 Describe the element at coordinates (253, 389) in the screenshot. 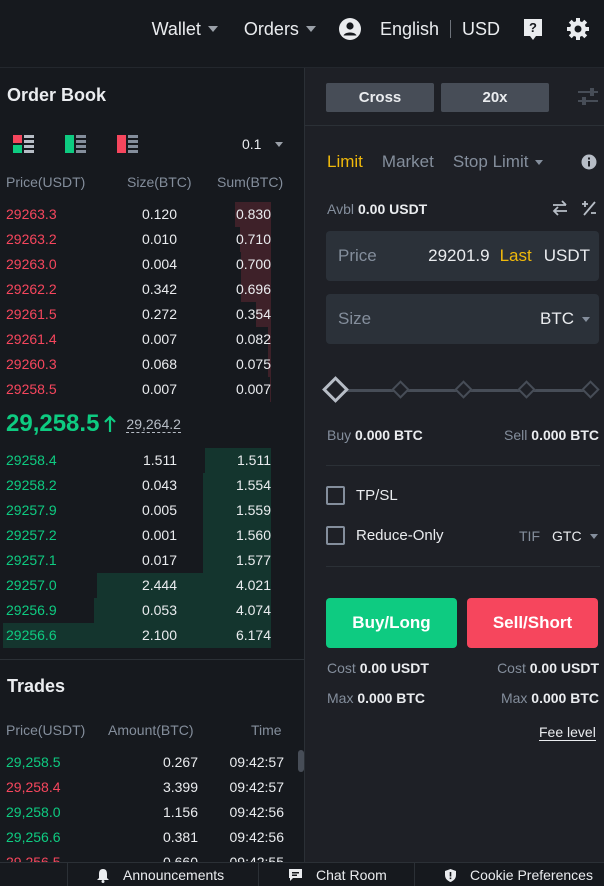

I see `order-sum: 0.007` at that location.